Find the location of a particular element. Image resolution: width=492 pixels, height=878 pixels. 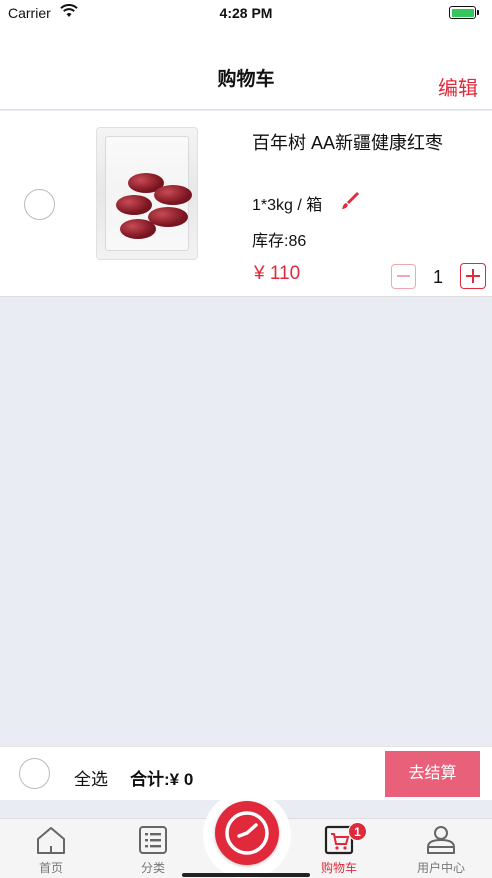

clock-time: 4:28 PM is located at coordinates (246, 13).